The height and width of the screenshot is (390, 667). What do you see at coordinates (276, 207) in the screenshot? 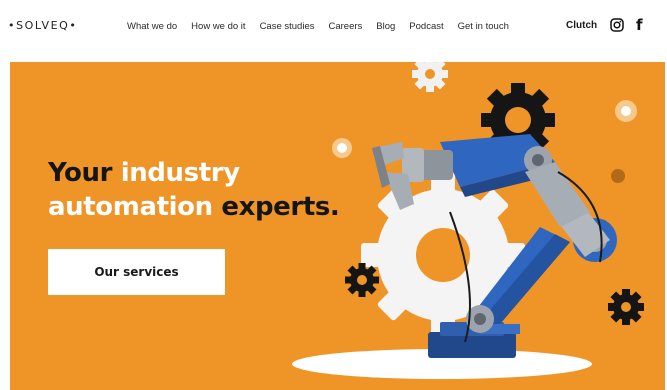
I see `headline-text-experts: experts.` at bounding box center [276, 207].